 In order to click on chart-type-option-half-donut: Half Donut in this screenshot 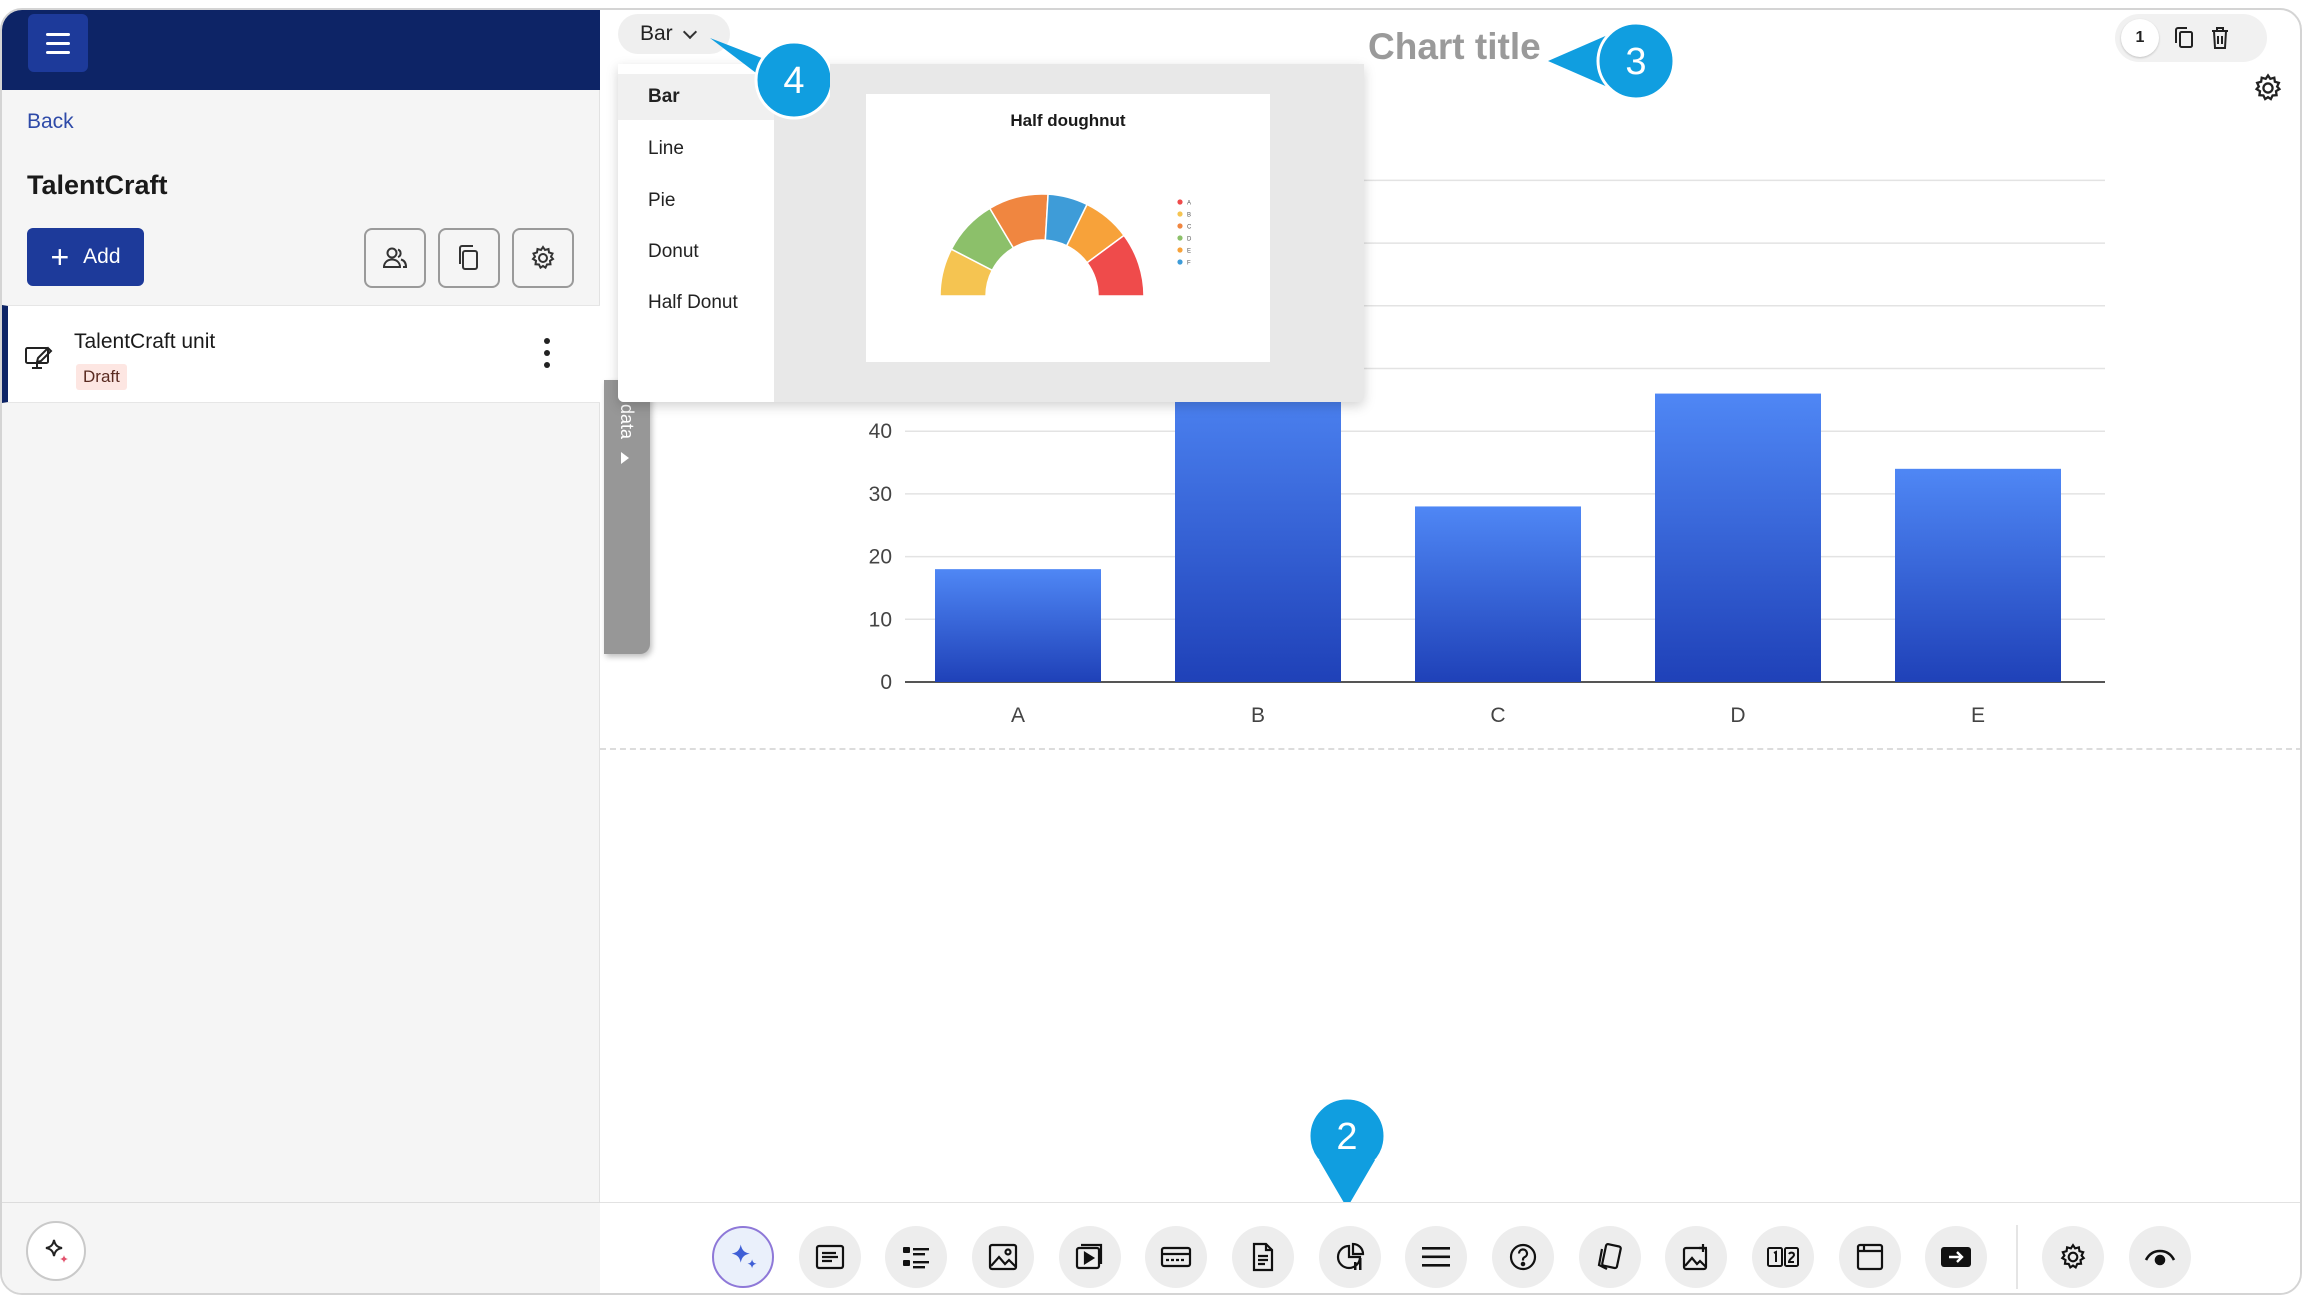, I will do `click(696, 303)`.